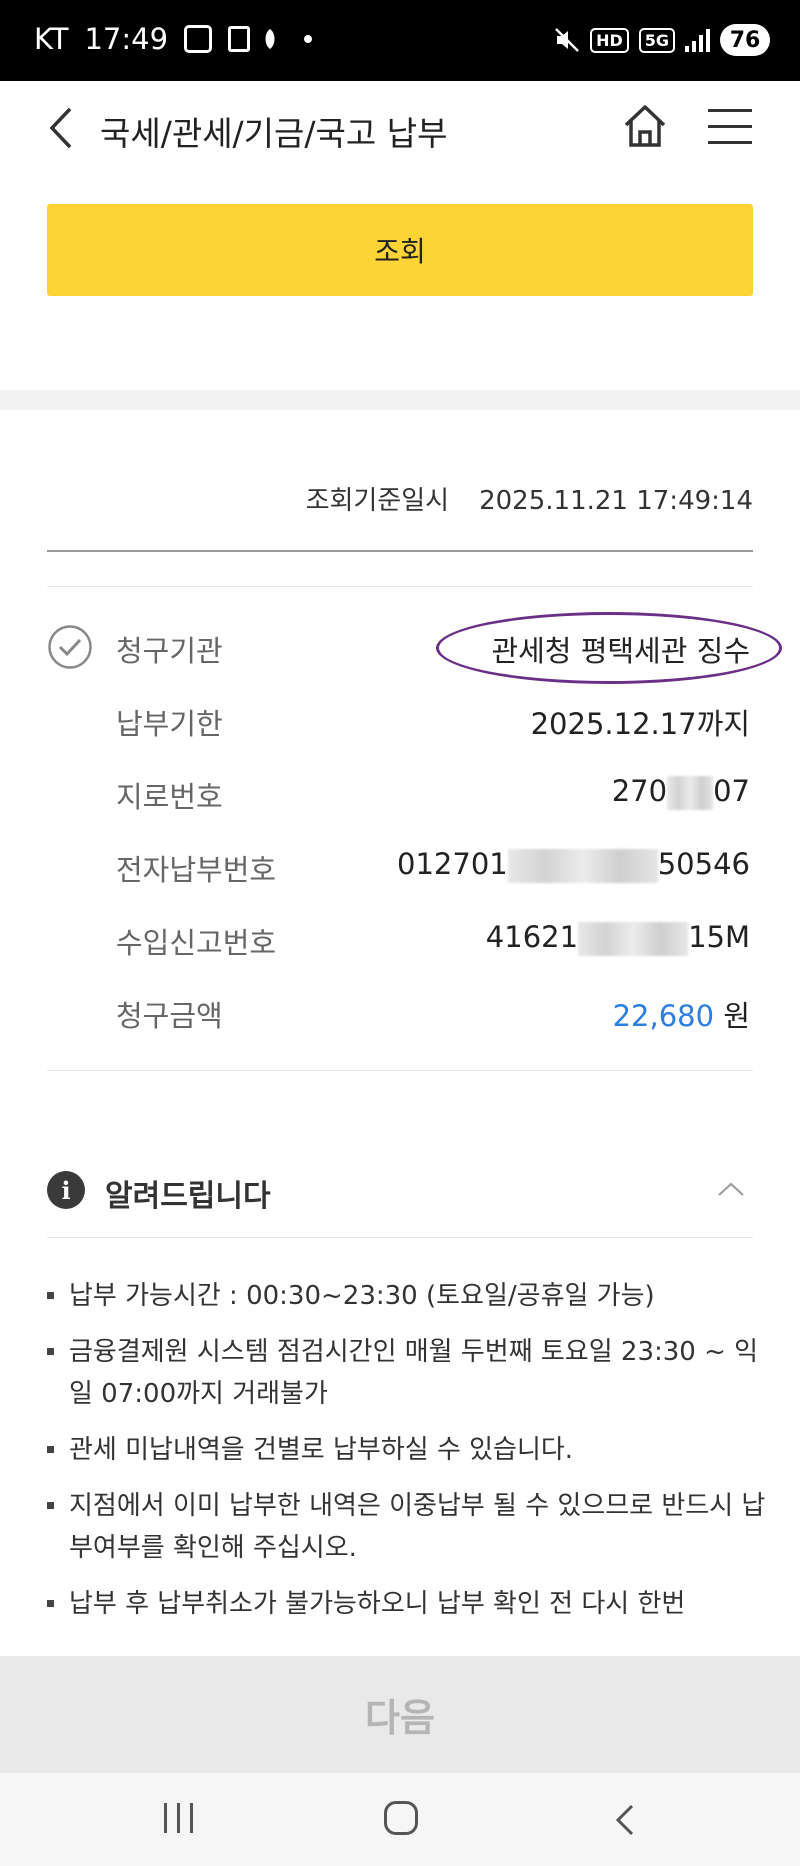 The width and height of the screenshot is (800, 1866). Describe the element at coordinates (434, 793) in the screenshot. I see `bill-row-giro-number: 지로번호 270 07` at that location.